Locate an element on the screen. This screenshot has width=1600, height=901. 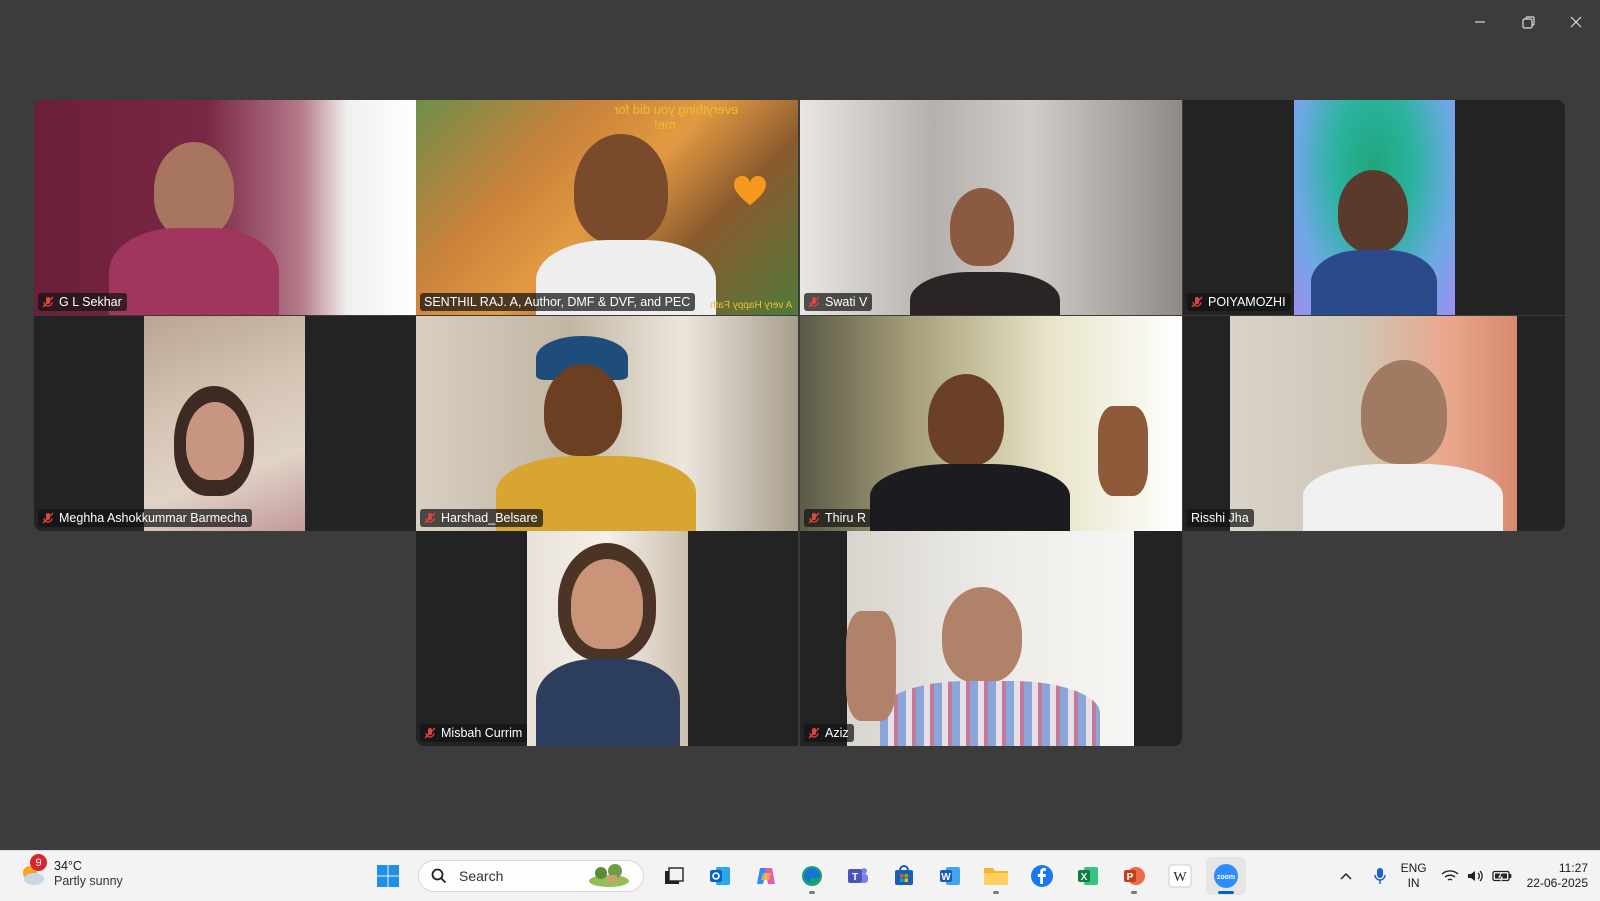
copilot-button is located at coordinates (766, 876).